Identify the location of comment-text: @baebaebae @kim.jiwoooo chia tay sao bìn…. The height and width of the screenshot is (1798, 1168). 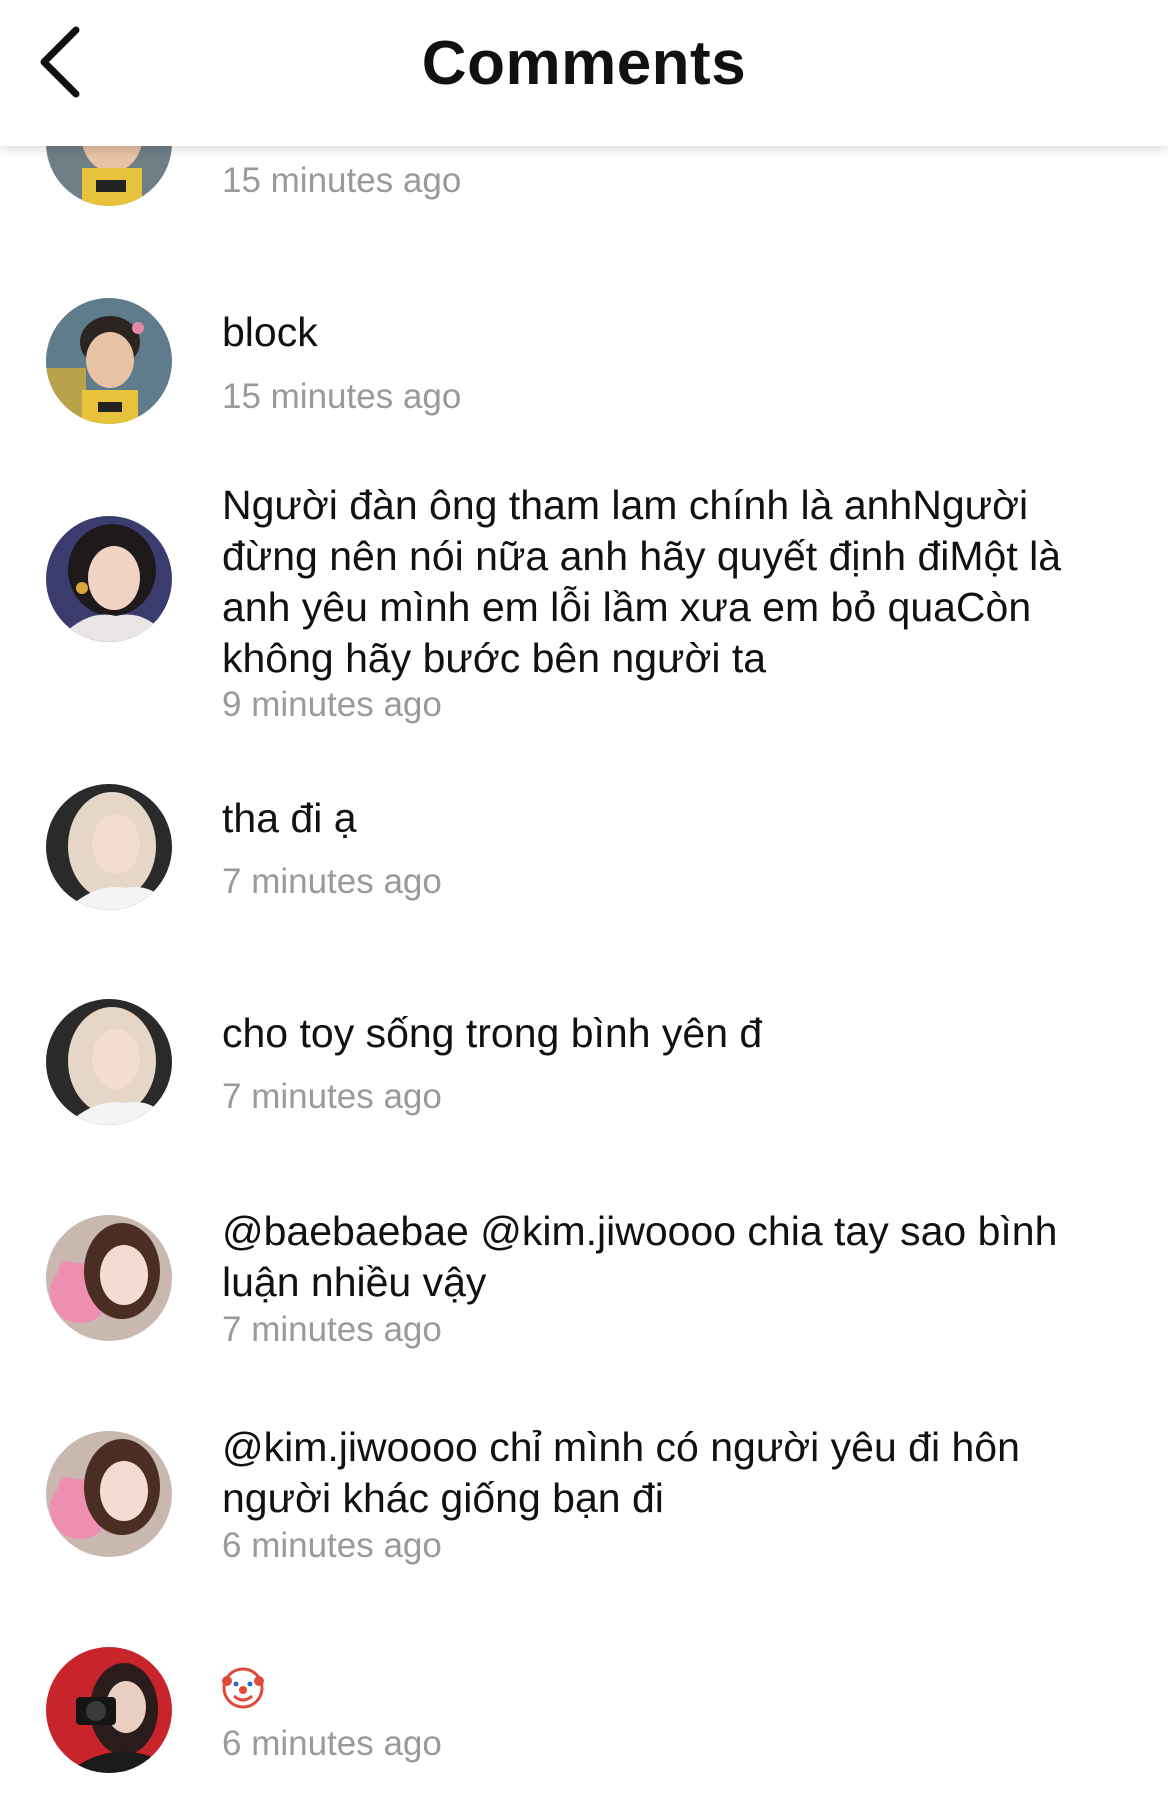
(640, 1256).